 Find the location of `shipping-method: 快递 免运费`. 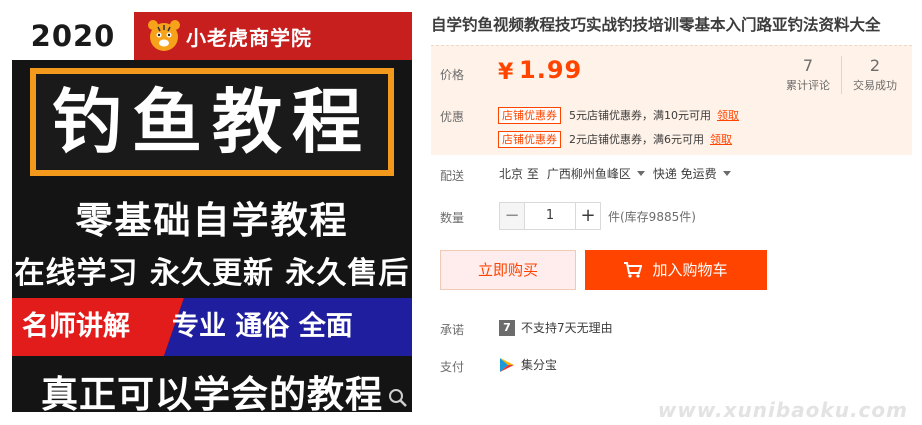

shipping-method: 快递 免运费 is located at coordinates (685, 173).